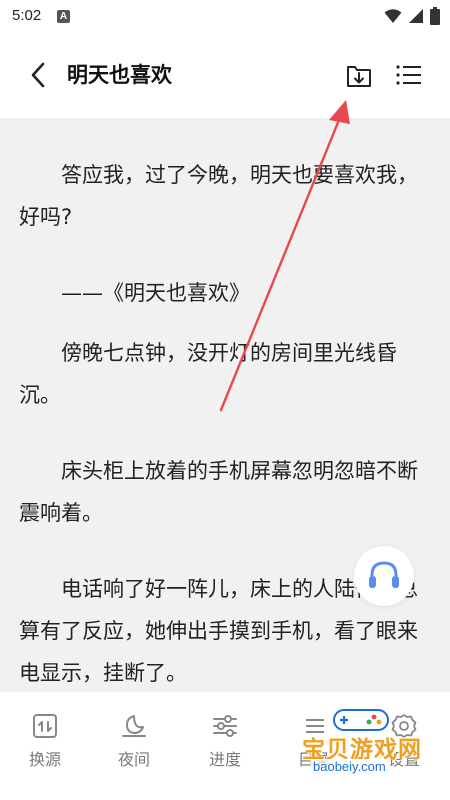  What do you see at coordinates (133, 759) in the screenshot?
I see `toolbar-label: 夜间` at bounding box center [133, 759].